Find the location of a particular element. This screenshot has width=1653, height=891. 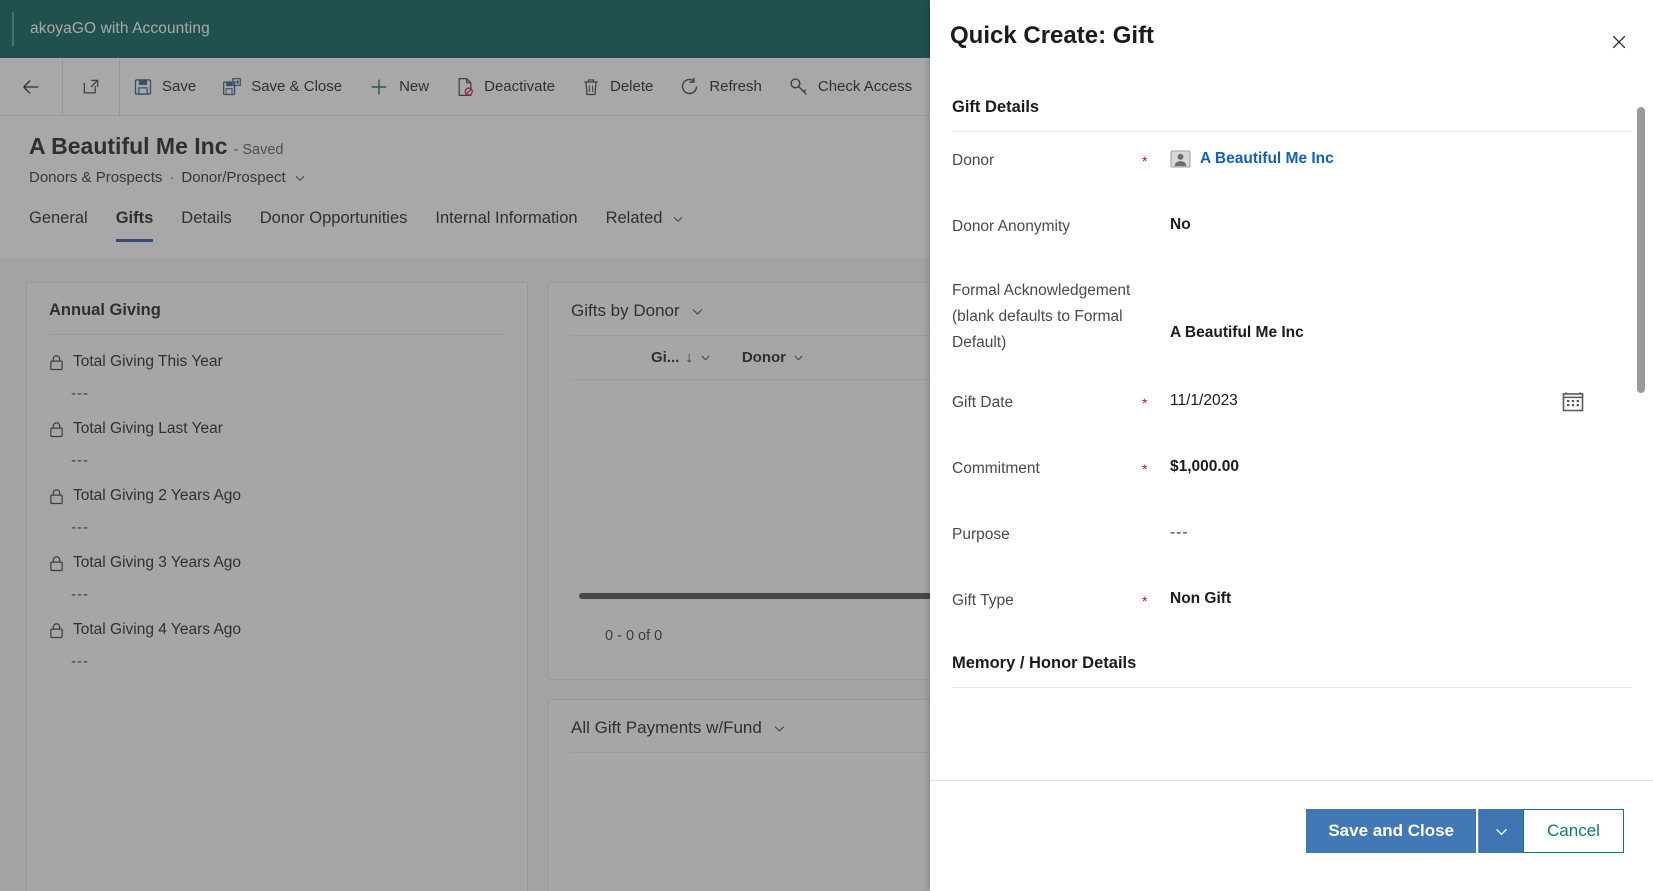

field-value-donor-anonymity: No is located at coordinates (1400, 225).